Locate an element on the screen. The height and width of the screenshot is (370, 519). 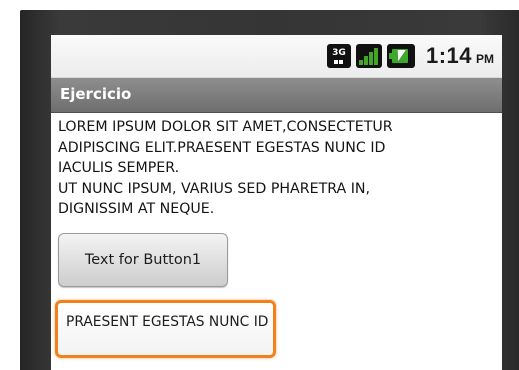
paragraph-line: DIGNISSIM AT NEQUE. is located at coordinates (136, 209).